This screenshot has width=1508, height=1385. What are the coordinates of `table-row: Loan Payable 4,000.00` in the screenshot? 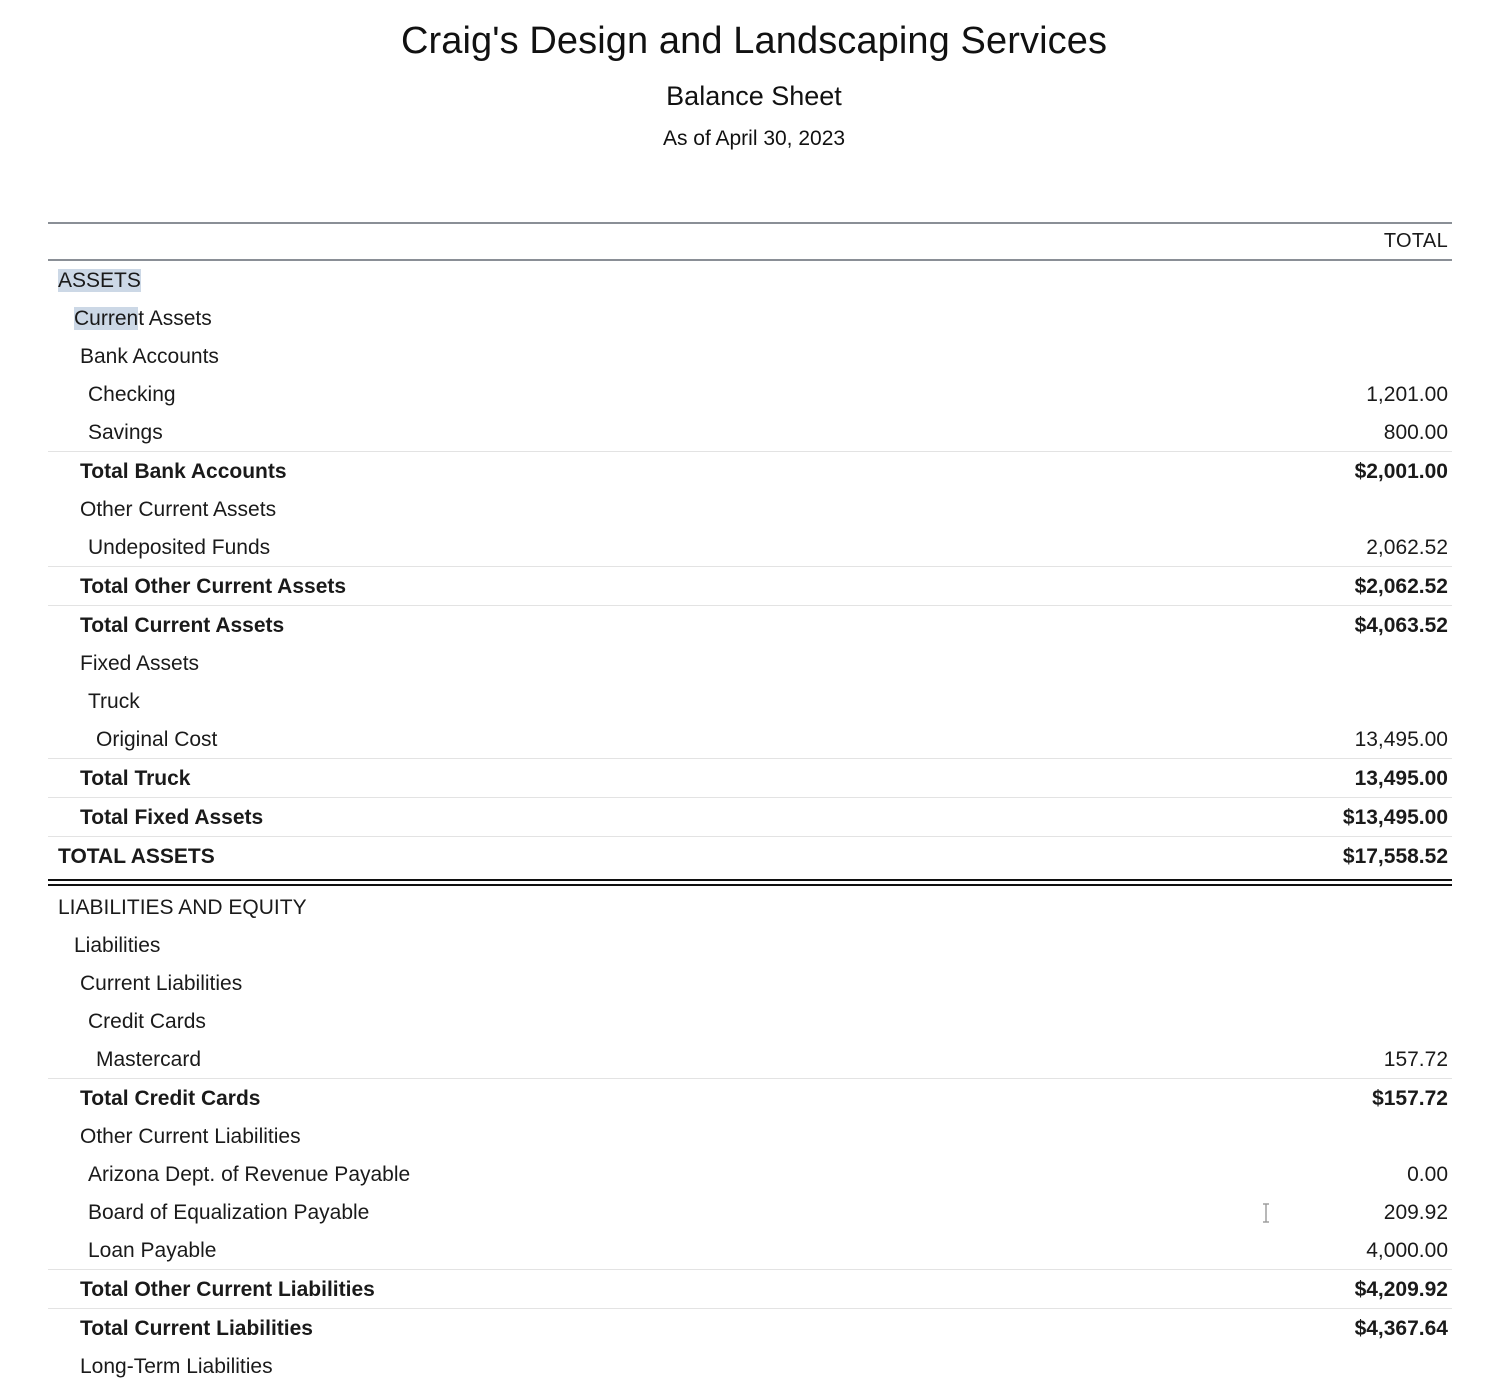 It's located at (750, 1250).